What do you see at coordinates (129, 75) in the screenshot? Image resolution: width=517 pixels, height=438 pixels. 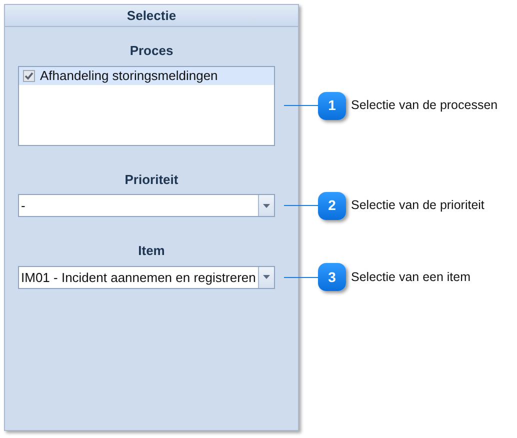 I see `item-label: Afhandeling storingsmeldingen` at bounding box center [129, 75].